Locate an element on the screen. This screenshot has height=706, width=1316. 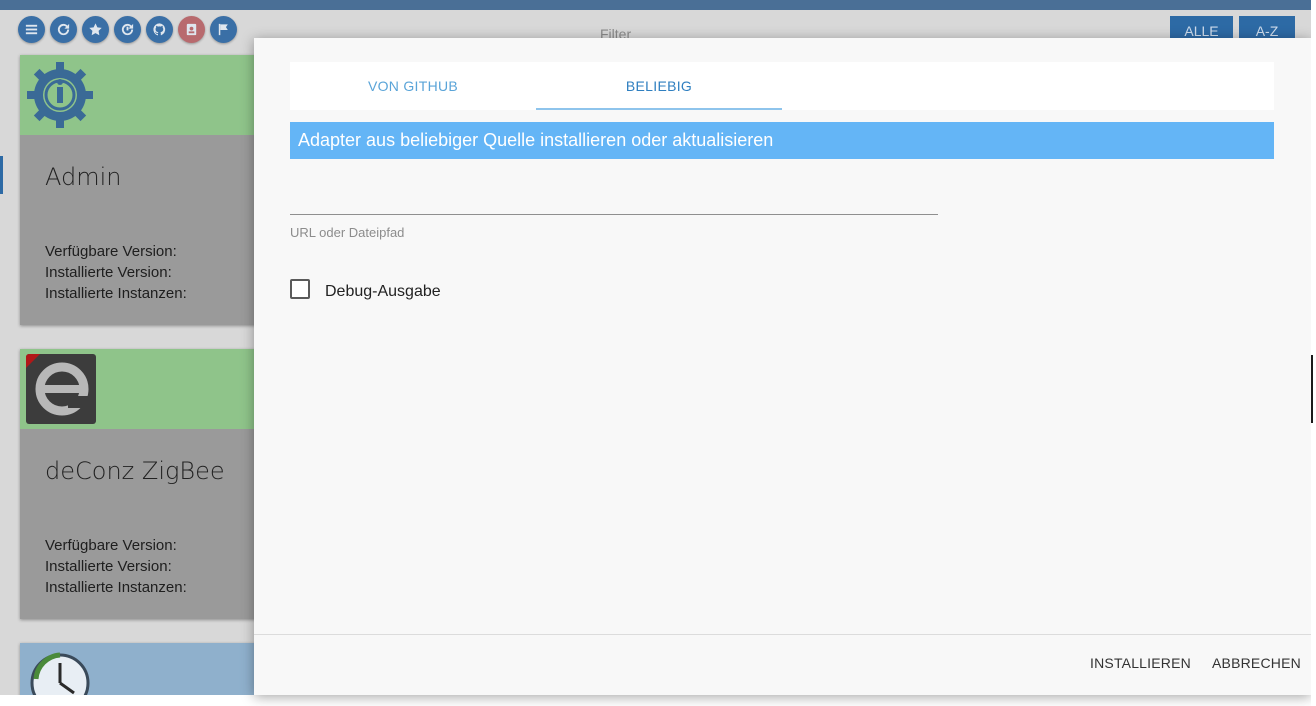
adapter-card-backup is located at coordinates (140, 669).